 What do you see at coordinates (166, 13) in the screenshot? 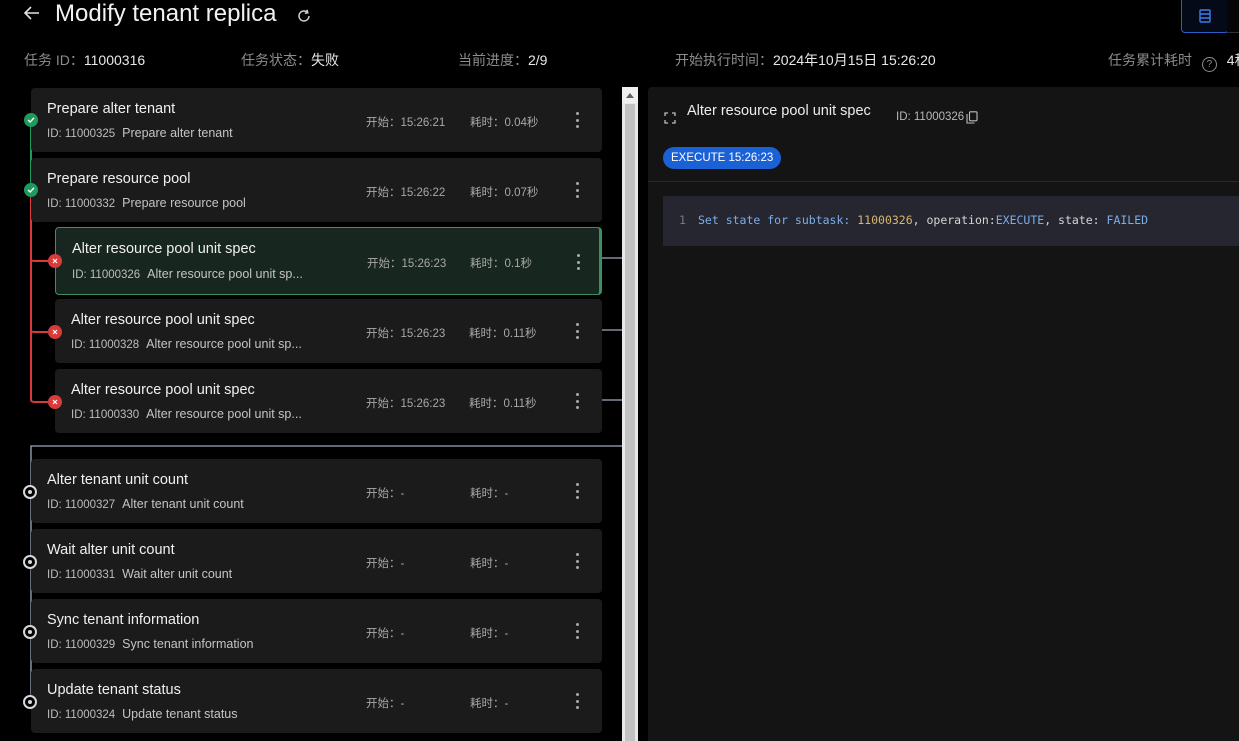
I see `page-title: Modify tenant replica` at bounding box center [166, 13].